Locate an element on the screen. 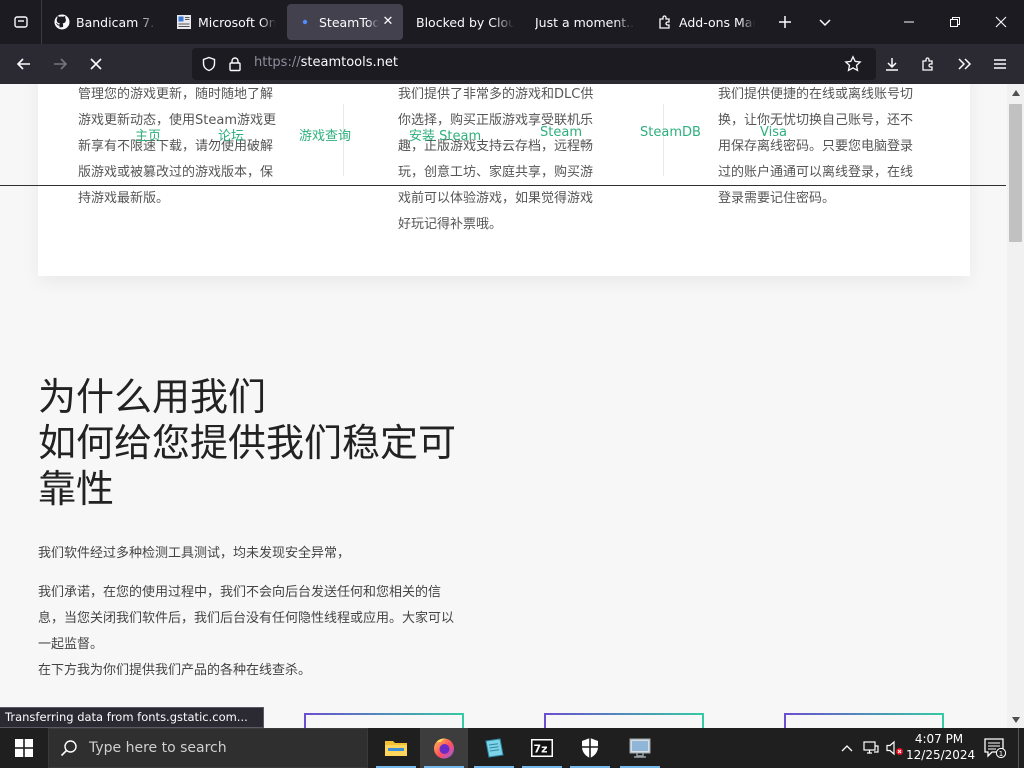  forward-button is located at coordinates (60, 64).